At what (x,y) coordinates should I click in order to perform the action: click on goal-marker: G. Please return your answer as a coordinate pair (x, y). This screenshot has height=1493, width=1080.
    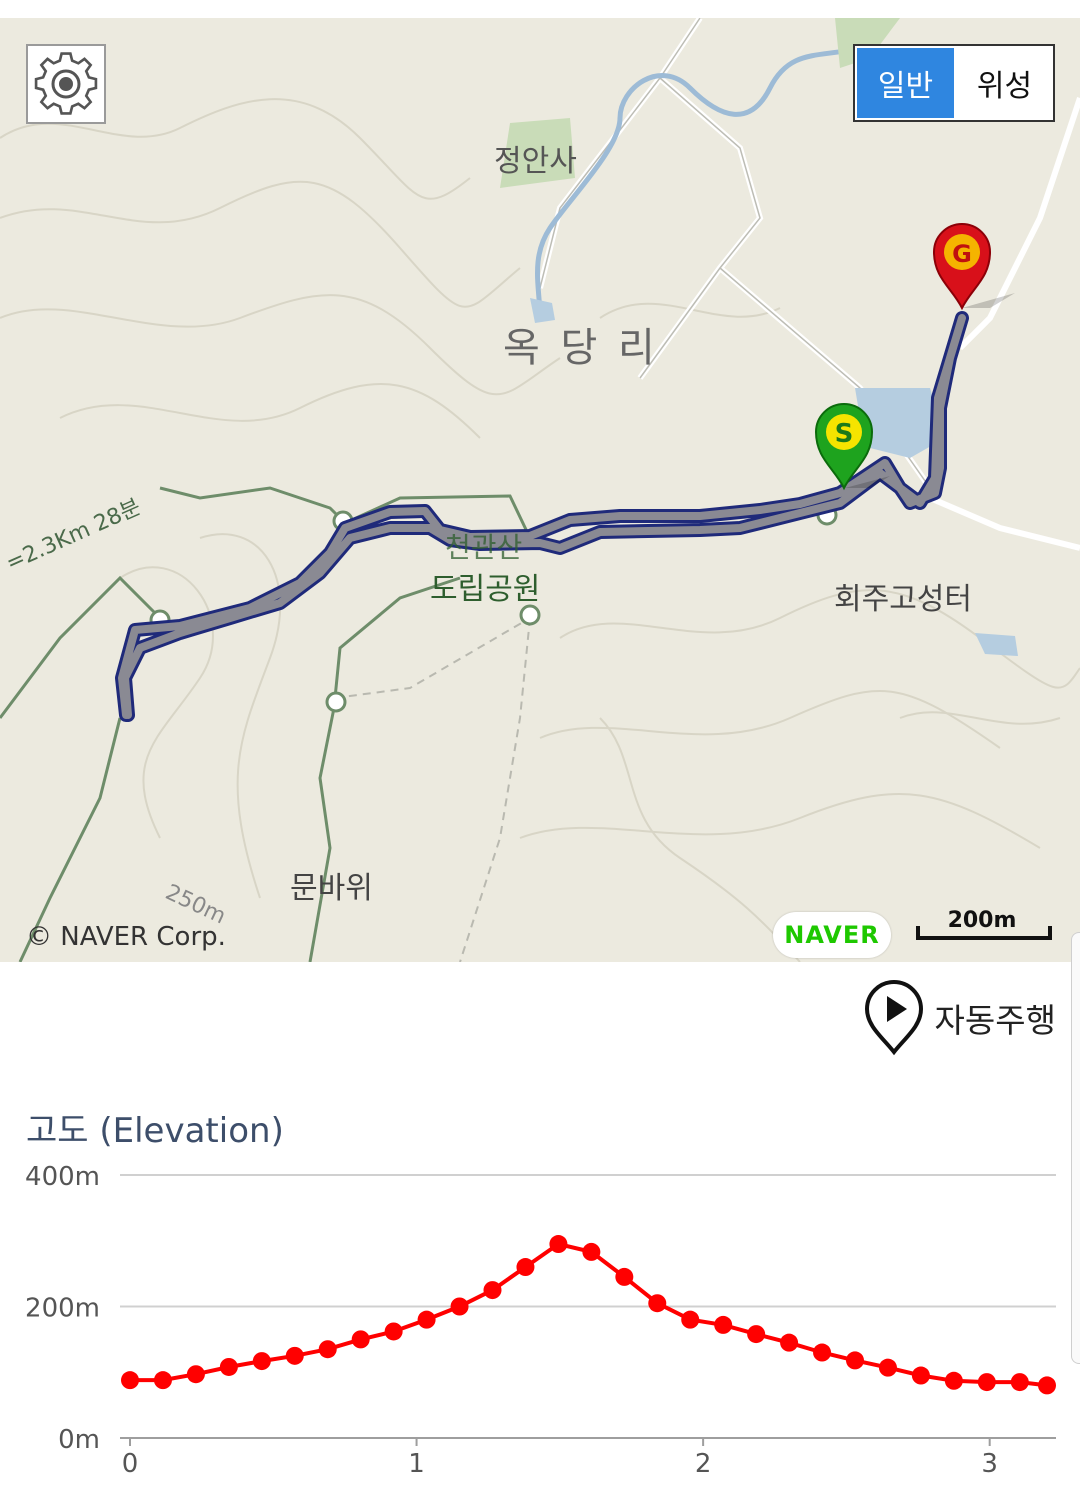
    Looking at the image, I should click on (962, 267).